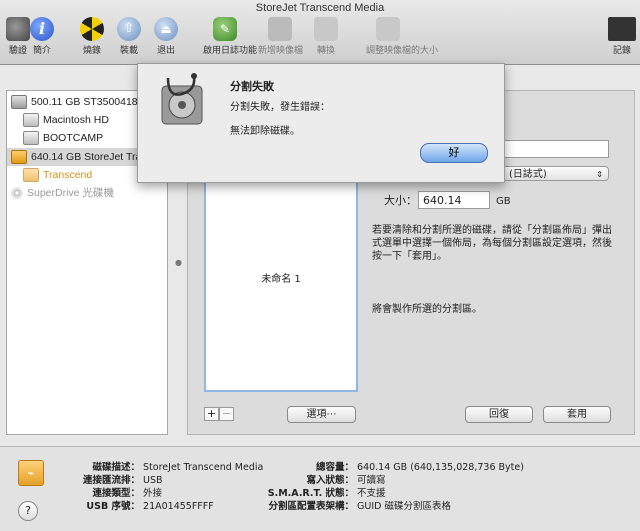  I want to click on enable-journal-label: 啟用日誌功能, so click(230, 51).